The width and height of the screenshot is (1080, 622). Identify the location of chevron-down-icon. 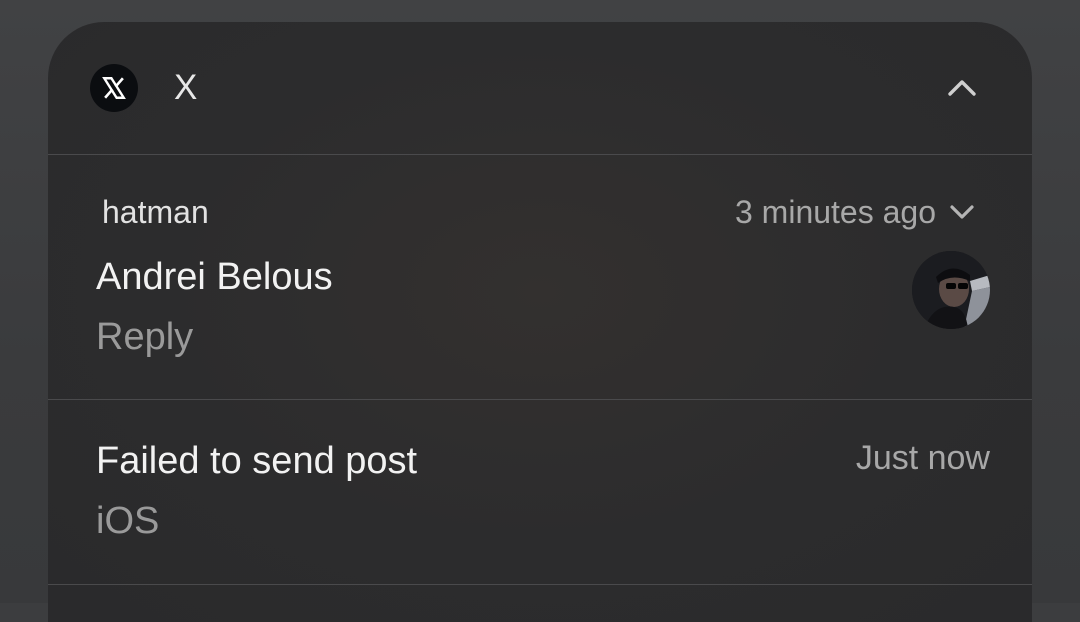
(962, 212).